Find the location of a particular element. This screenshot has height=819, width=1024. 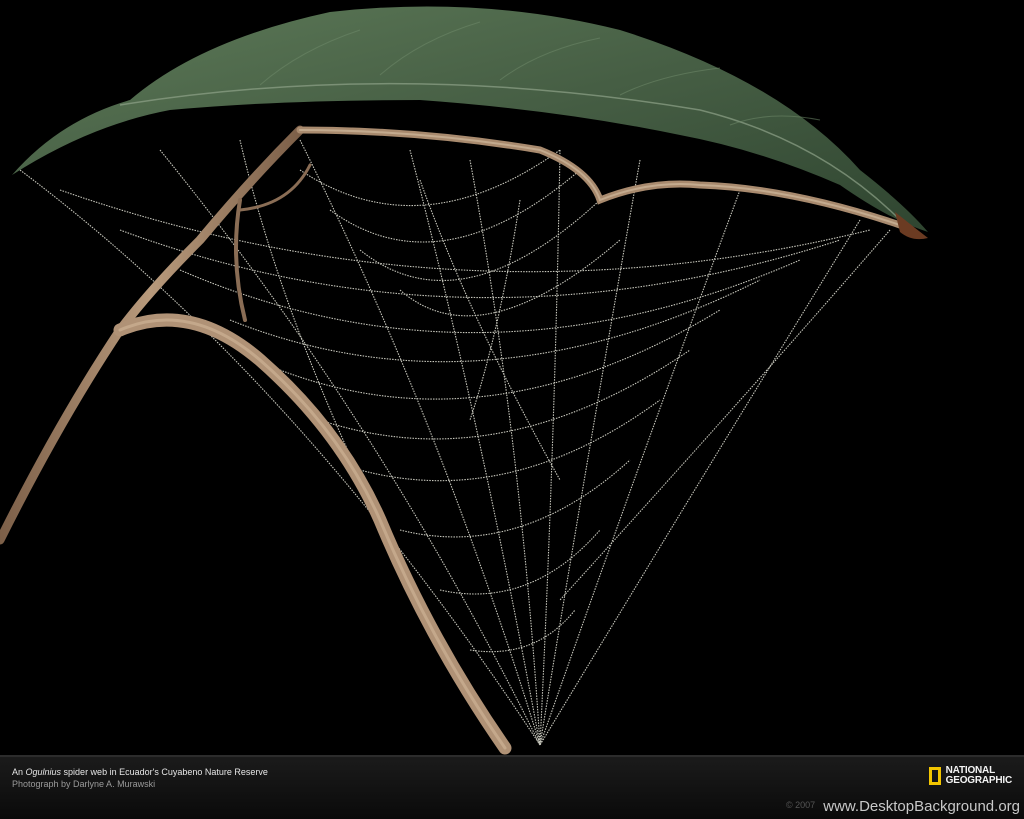

yellow-rectangle-icon is located at coordinates (934, 776).